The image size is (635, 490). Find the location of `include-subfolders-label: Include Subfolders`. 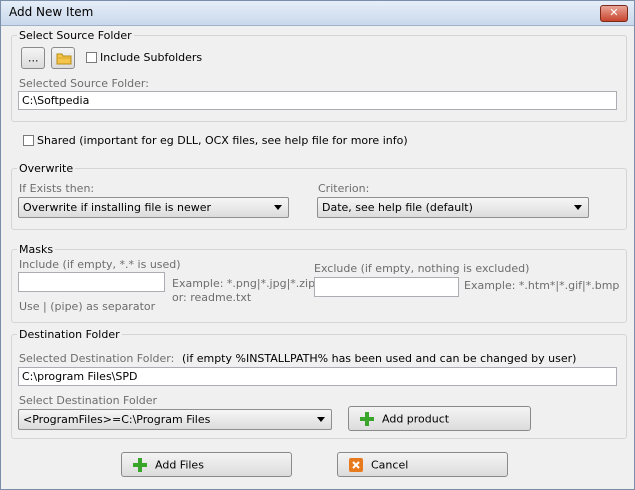

include-subfolders-label: Include Subfolders is located at coordinates (151, 57).